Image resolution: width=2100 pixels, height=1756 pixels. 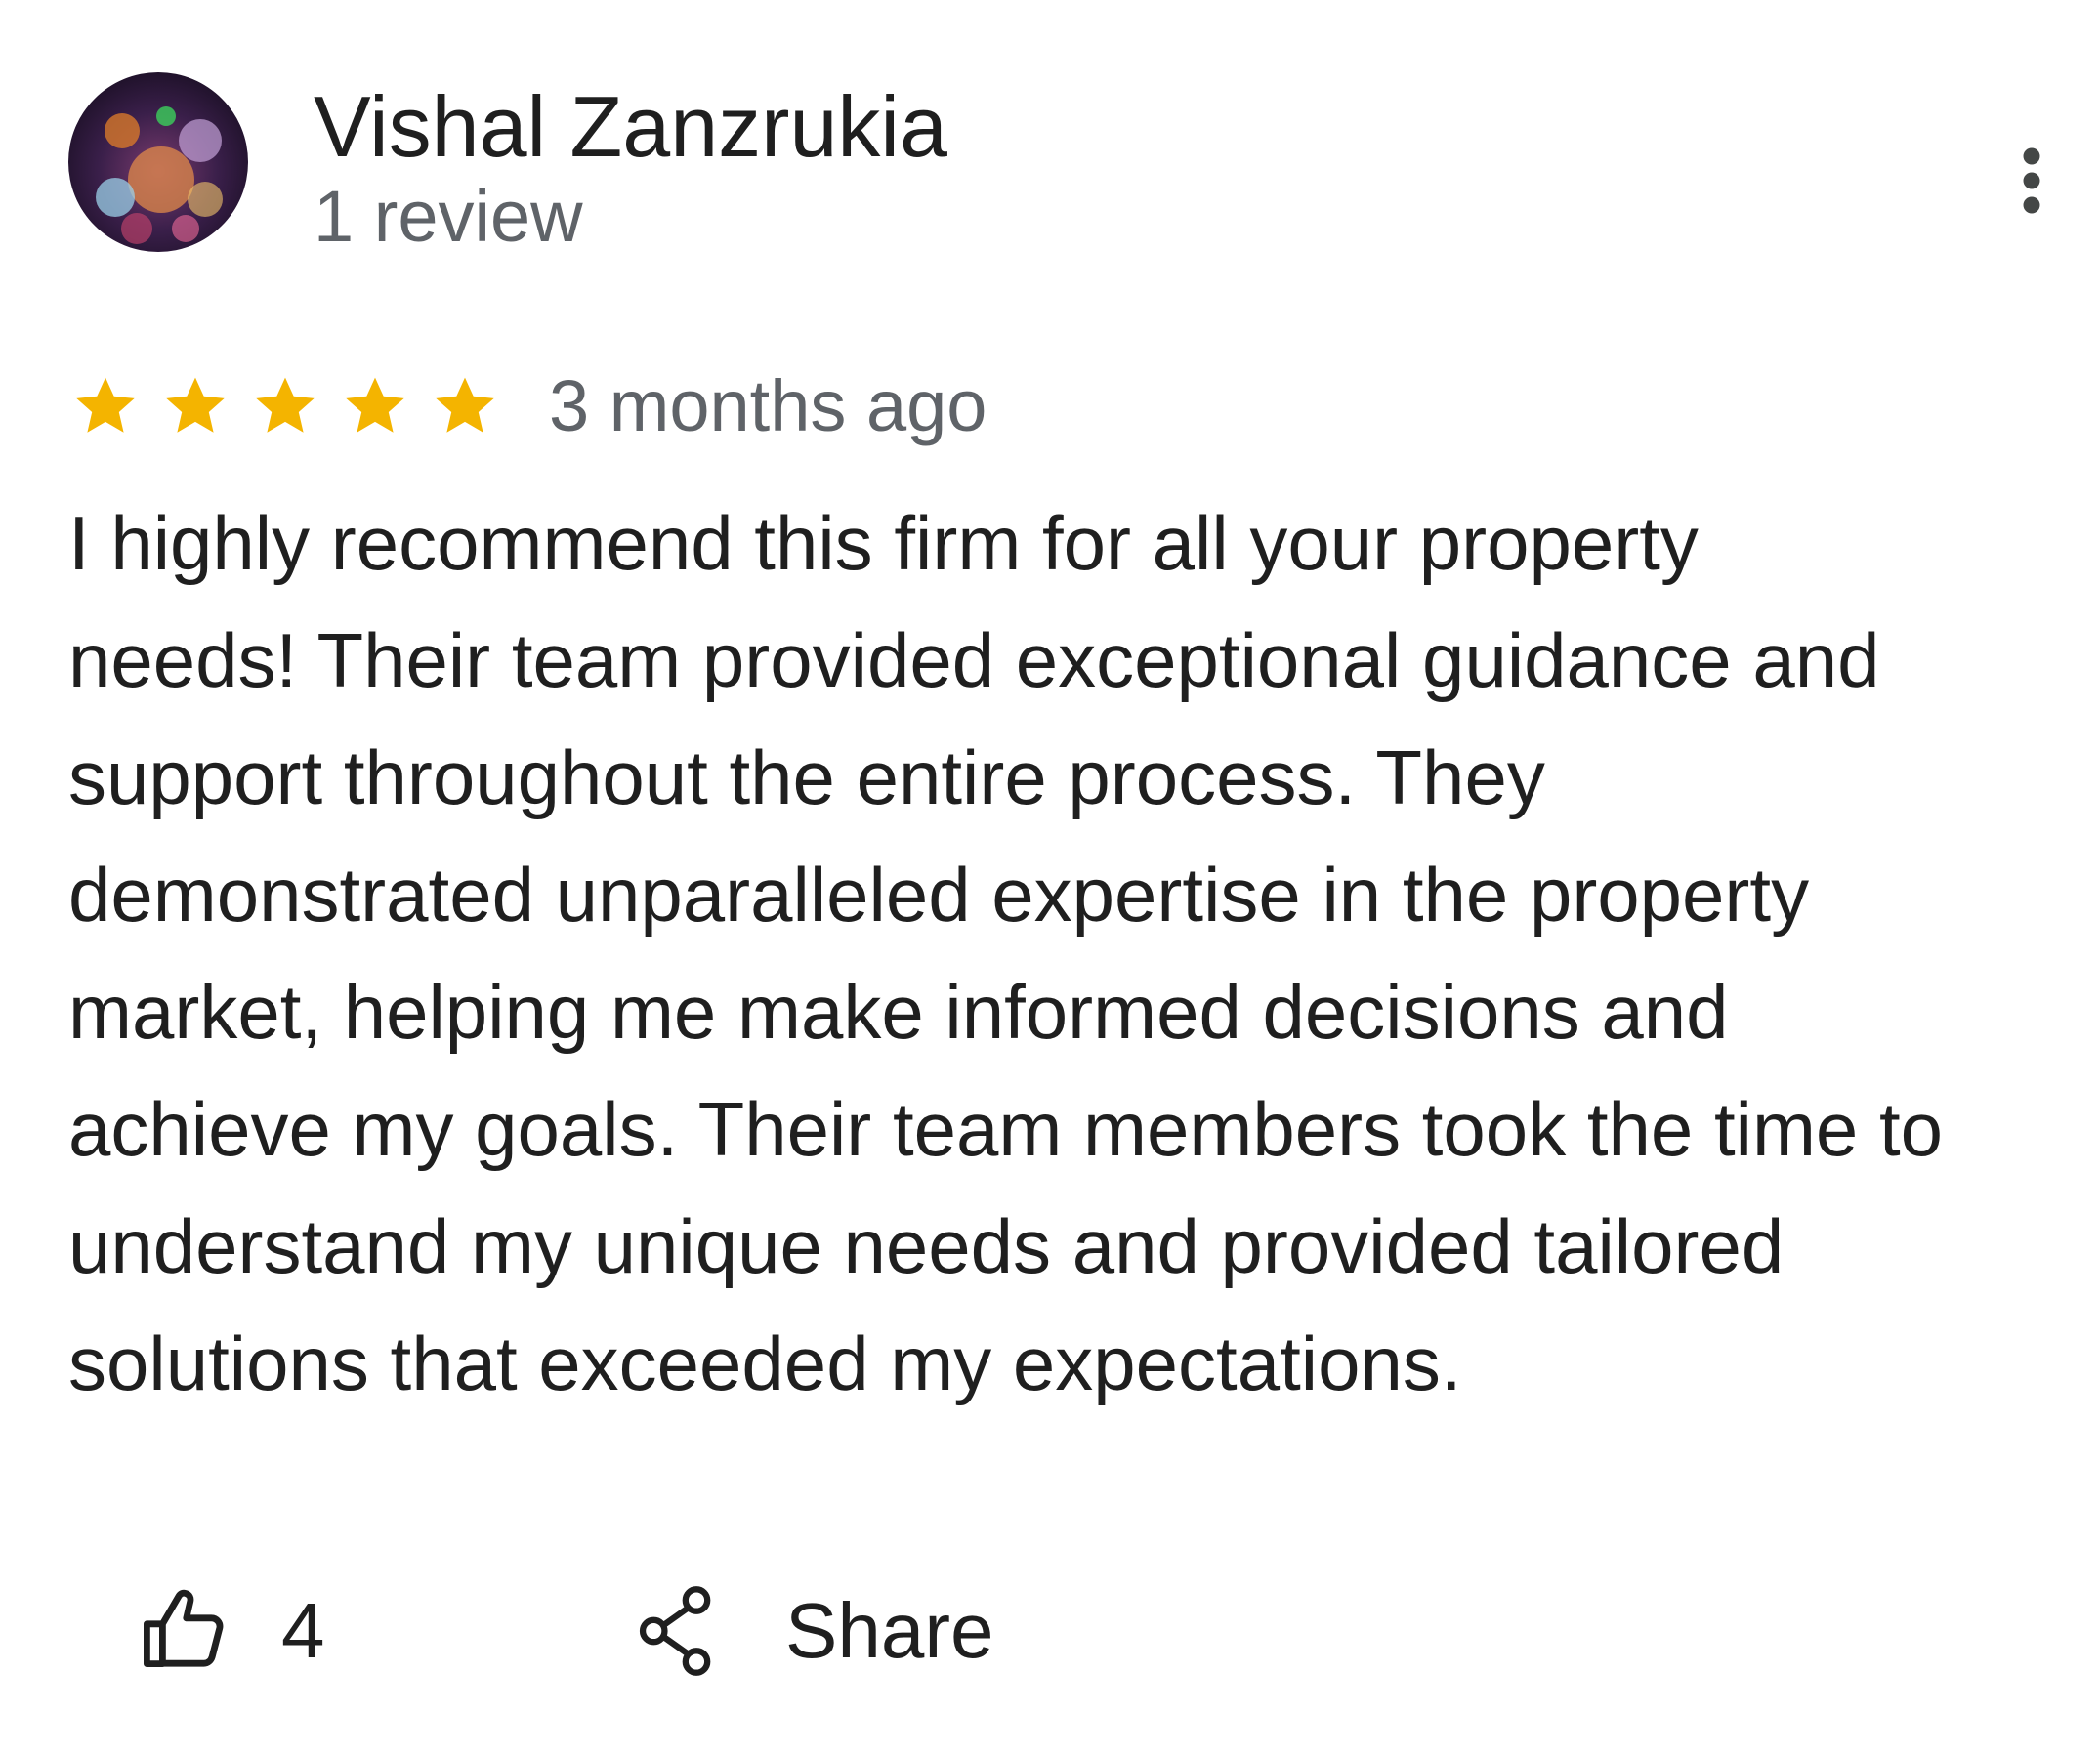 I want to click on star-rating, so click(x=285, y=406).